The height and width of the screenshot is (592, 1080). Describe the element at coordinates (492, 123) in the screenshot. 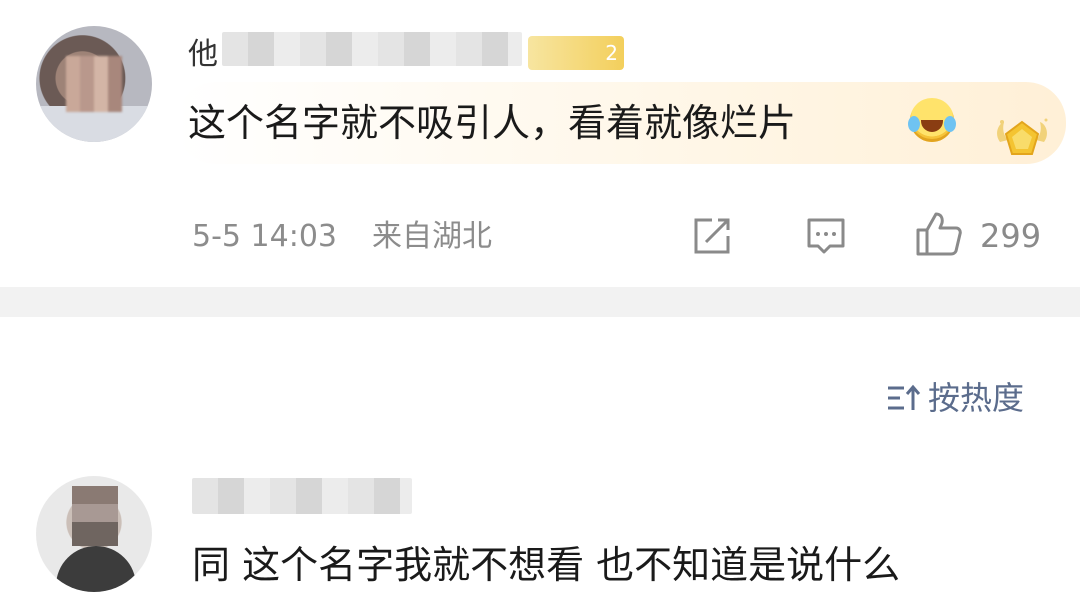

I see `comment-text: 这个名字就不吸引人，看着就像烂片` at that location.